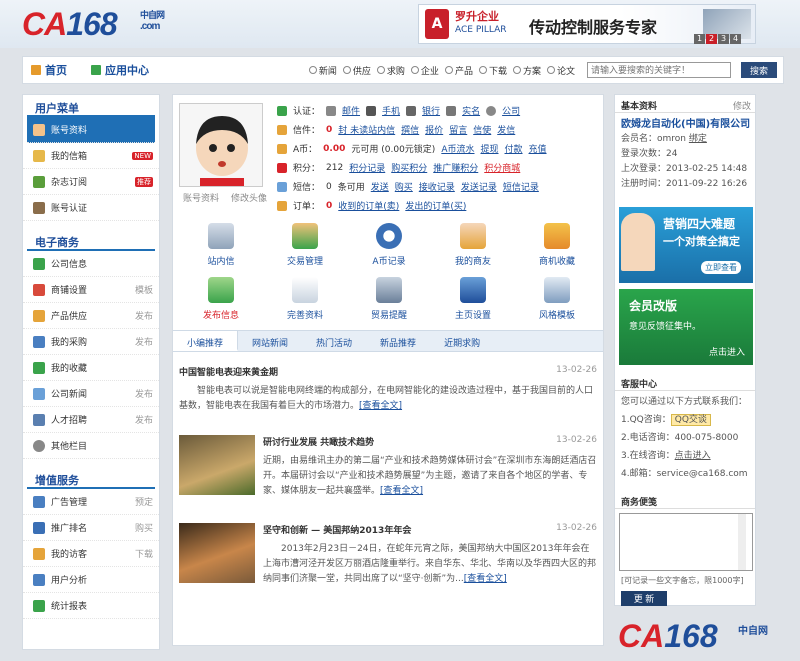 The height and width of the screenshot is (661, 800). What do you see at coordinates (462, 341) in the screenshot?
I see `tab-recent-purchase: 近期求购` at bounding box center [462, 341].